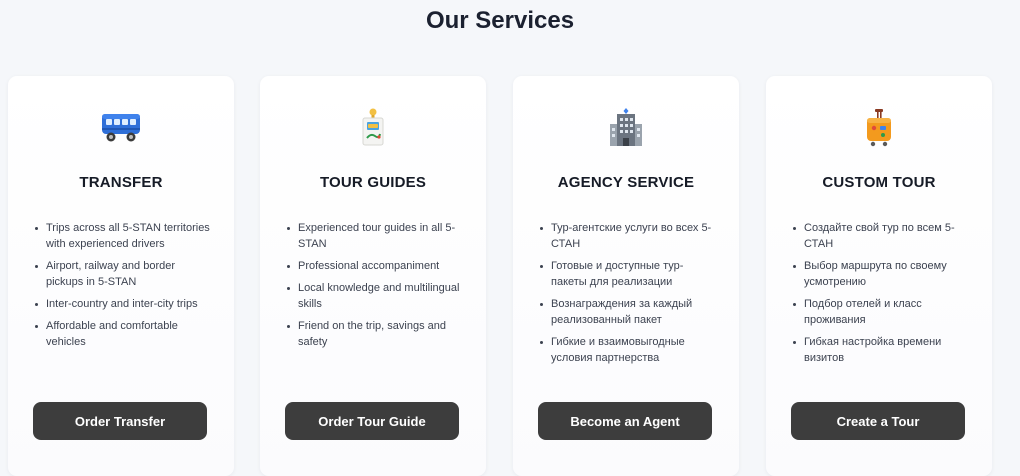 This screenshot has width=1020, height=476. I want to click on order-transfer-button: Order Transfer, so click(120, 421).